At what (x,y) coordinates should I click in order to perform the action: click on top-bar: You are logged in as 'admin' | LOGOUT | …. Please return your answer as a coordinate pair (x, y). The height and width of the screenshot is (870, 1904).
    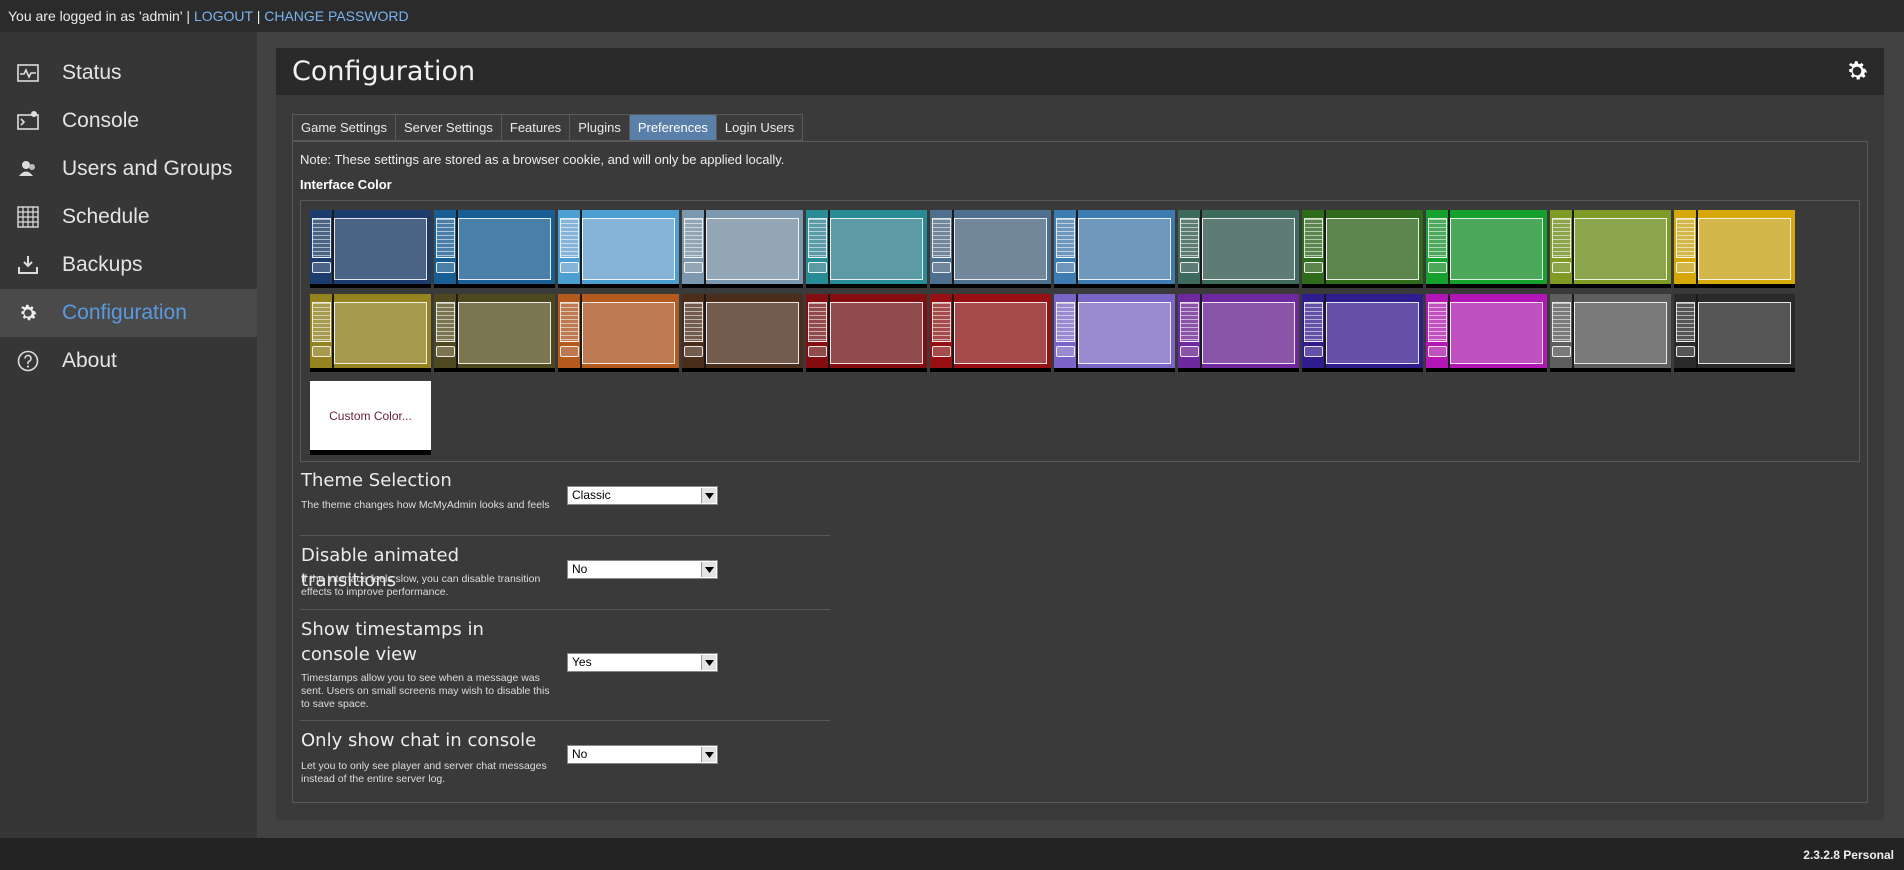
    Looking at the image, I should click on (952, 16).